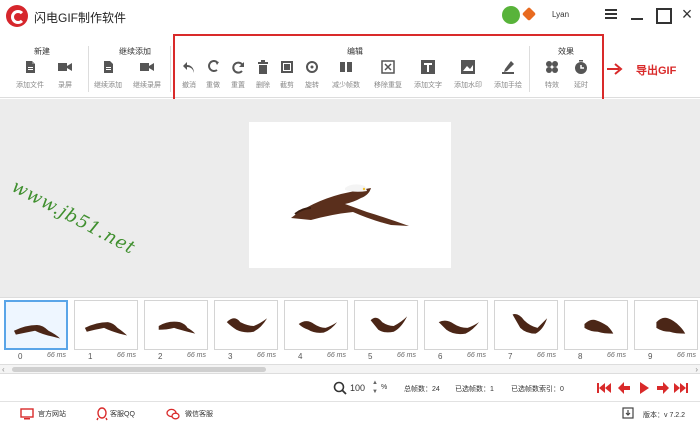 The image size is (700, 426). What do you see at coordinates (350, 195) in the screenshot?
I see `gif-preview` at bounding box center [350, 195].